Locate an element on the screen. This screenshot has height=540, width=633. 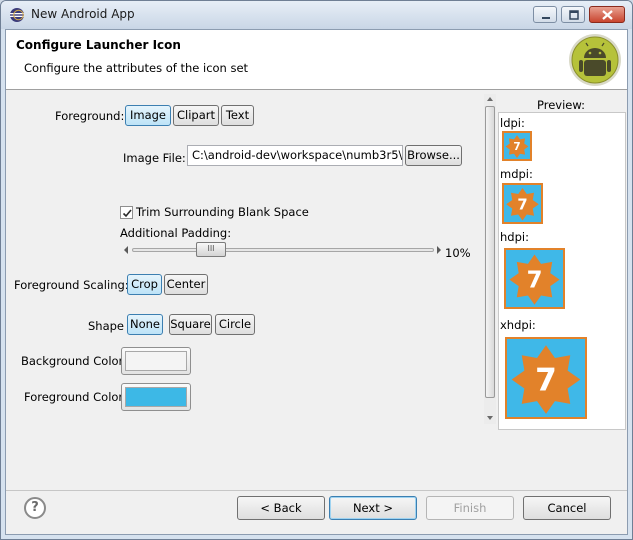
vertical-scrollbar is located at coordinates (490, 259).